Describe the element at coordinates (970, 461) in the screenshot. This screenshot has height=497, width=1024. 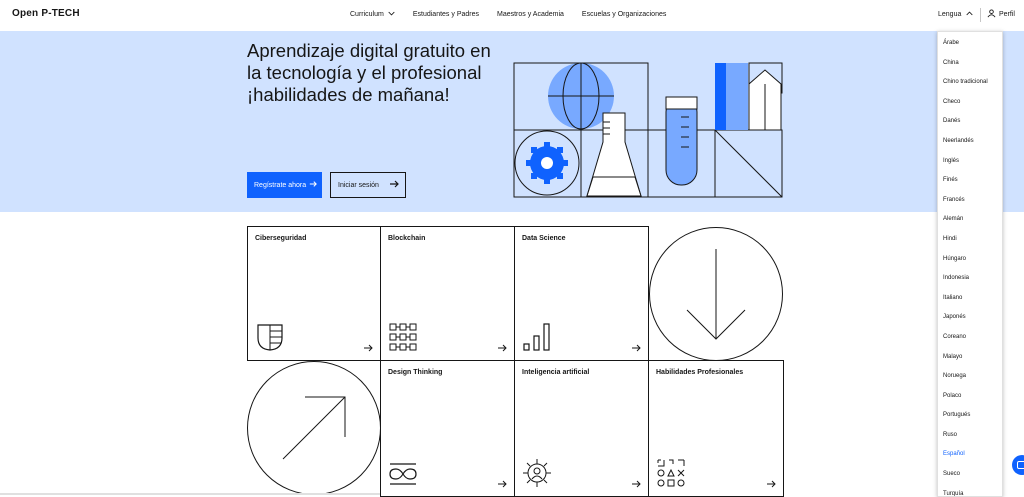
I see `language-option: Español` at that location.